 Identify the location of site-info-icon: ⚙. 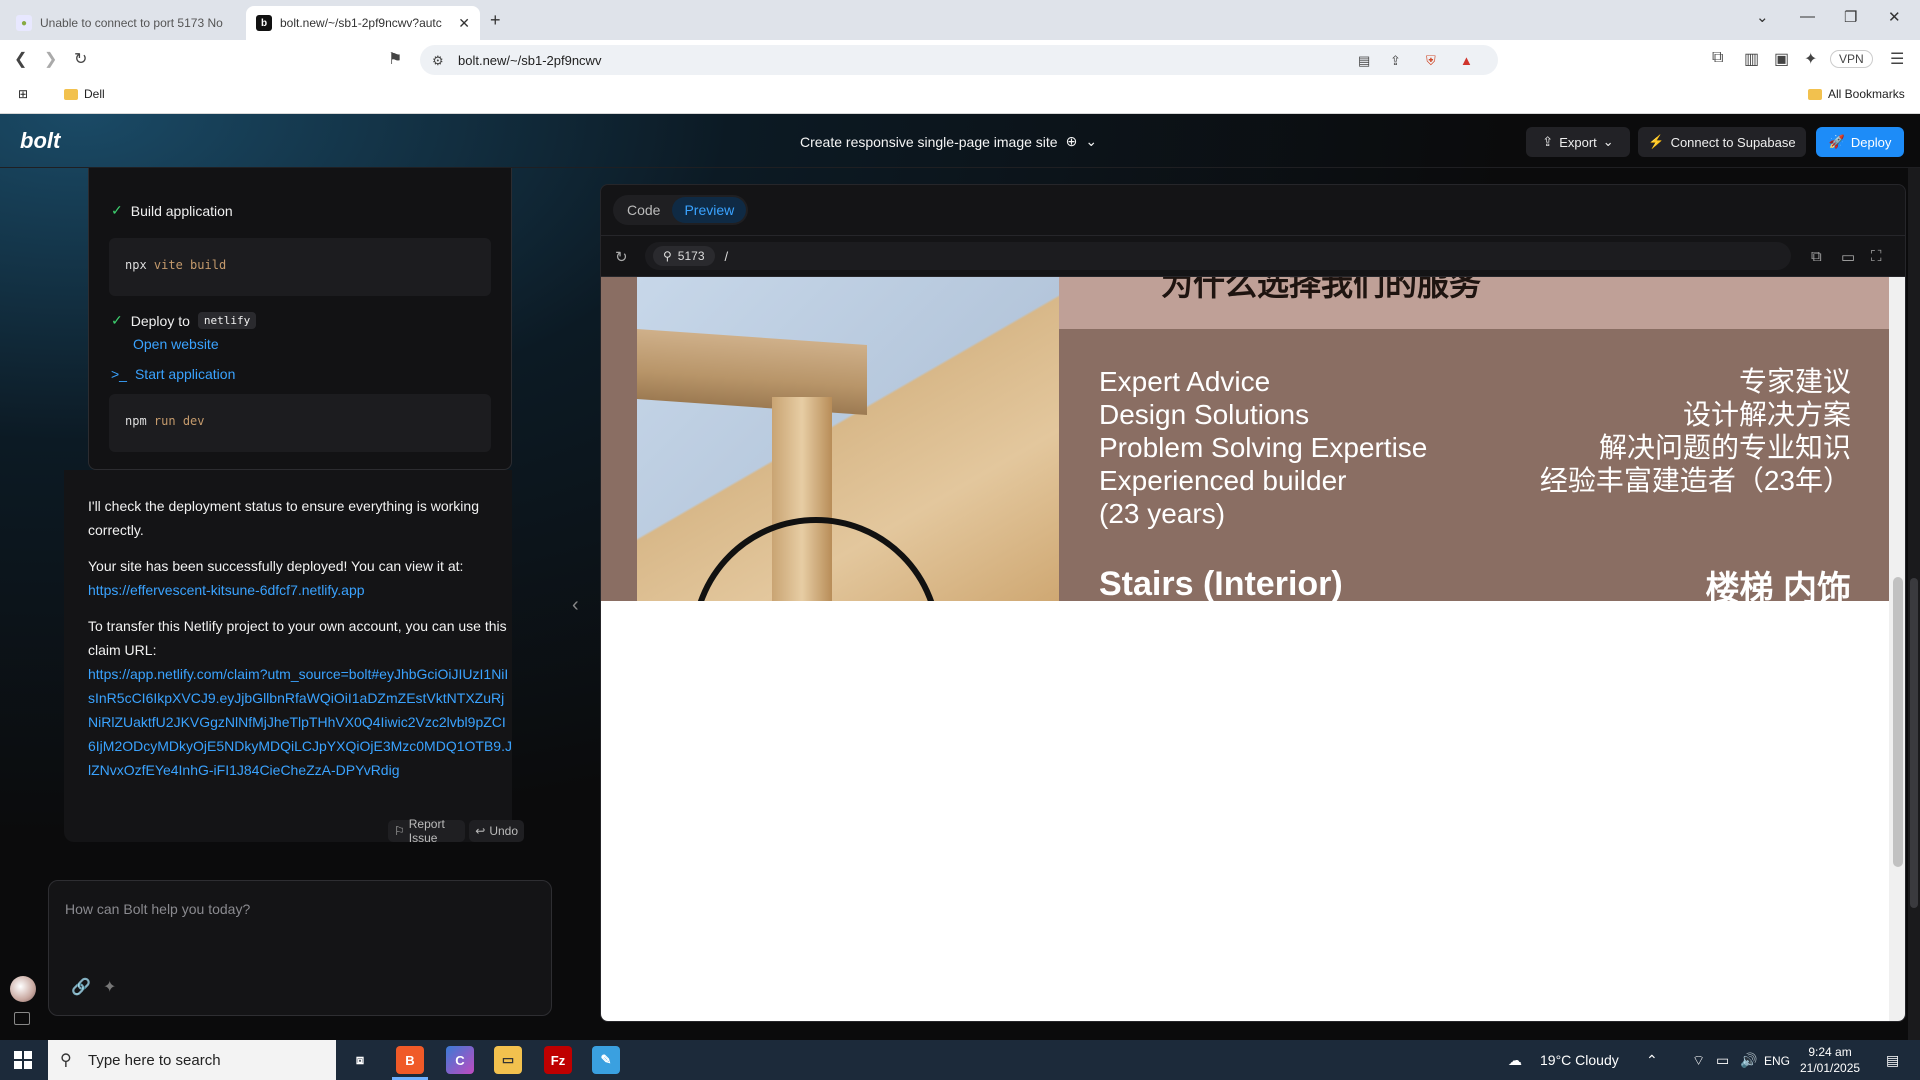
(438, 61).